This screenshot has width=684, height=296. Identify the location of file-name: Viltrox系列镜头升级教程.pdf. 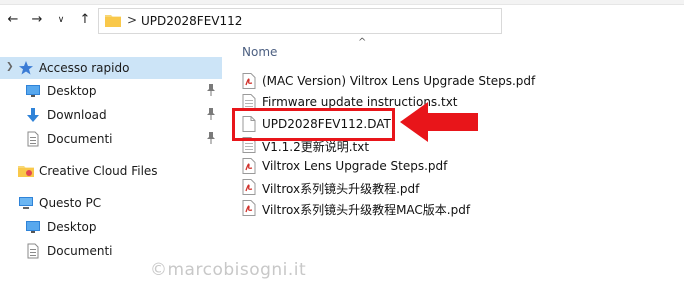
(341, 189).